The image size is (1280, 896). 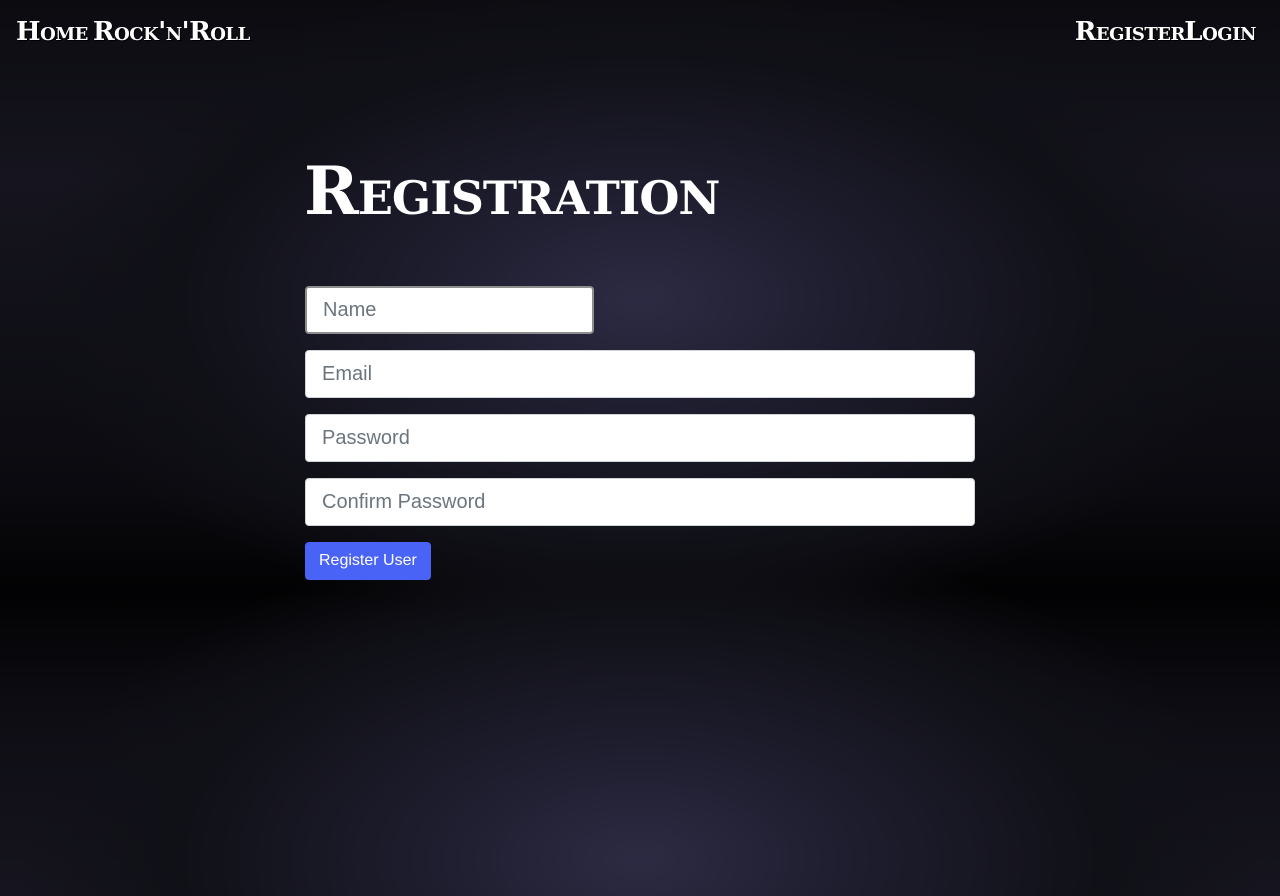 I want to click on nav-register-link: Register, so click(x=1130, y=32).